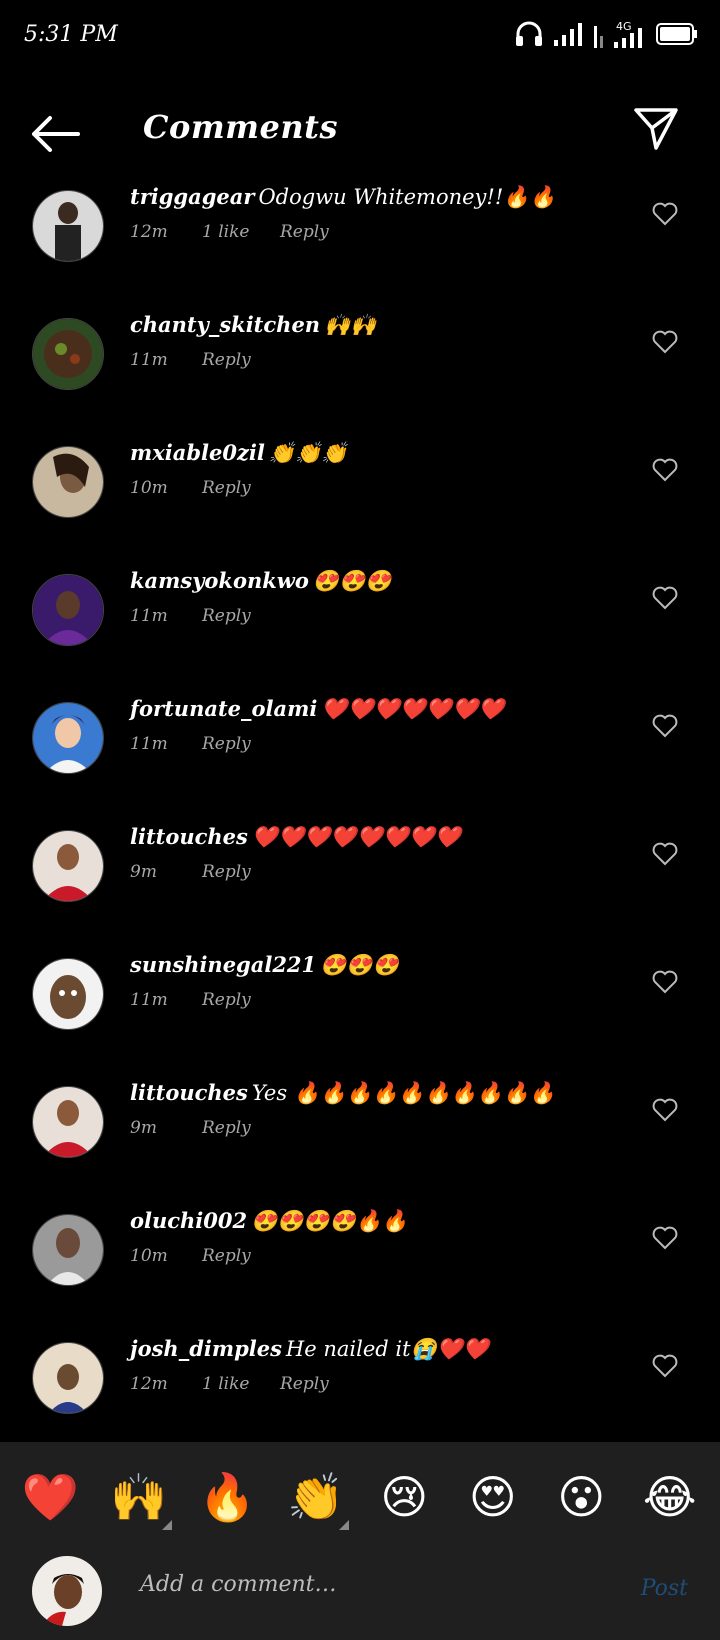  What do you see at coordinates (330, 1221) in the screenshot?
I see `comment-text: 😍😍😍😍🔥🔥` at bounding box center [330, 1221].